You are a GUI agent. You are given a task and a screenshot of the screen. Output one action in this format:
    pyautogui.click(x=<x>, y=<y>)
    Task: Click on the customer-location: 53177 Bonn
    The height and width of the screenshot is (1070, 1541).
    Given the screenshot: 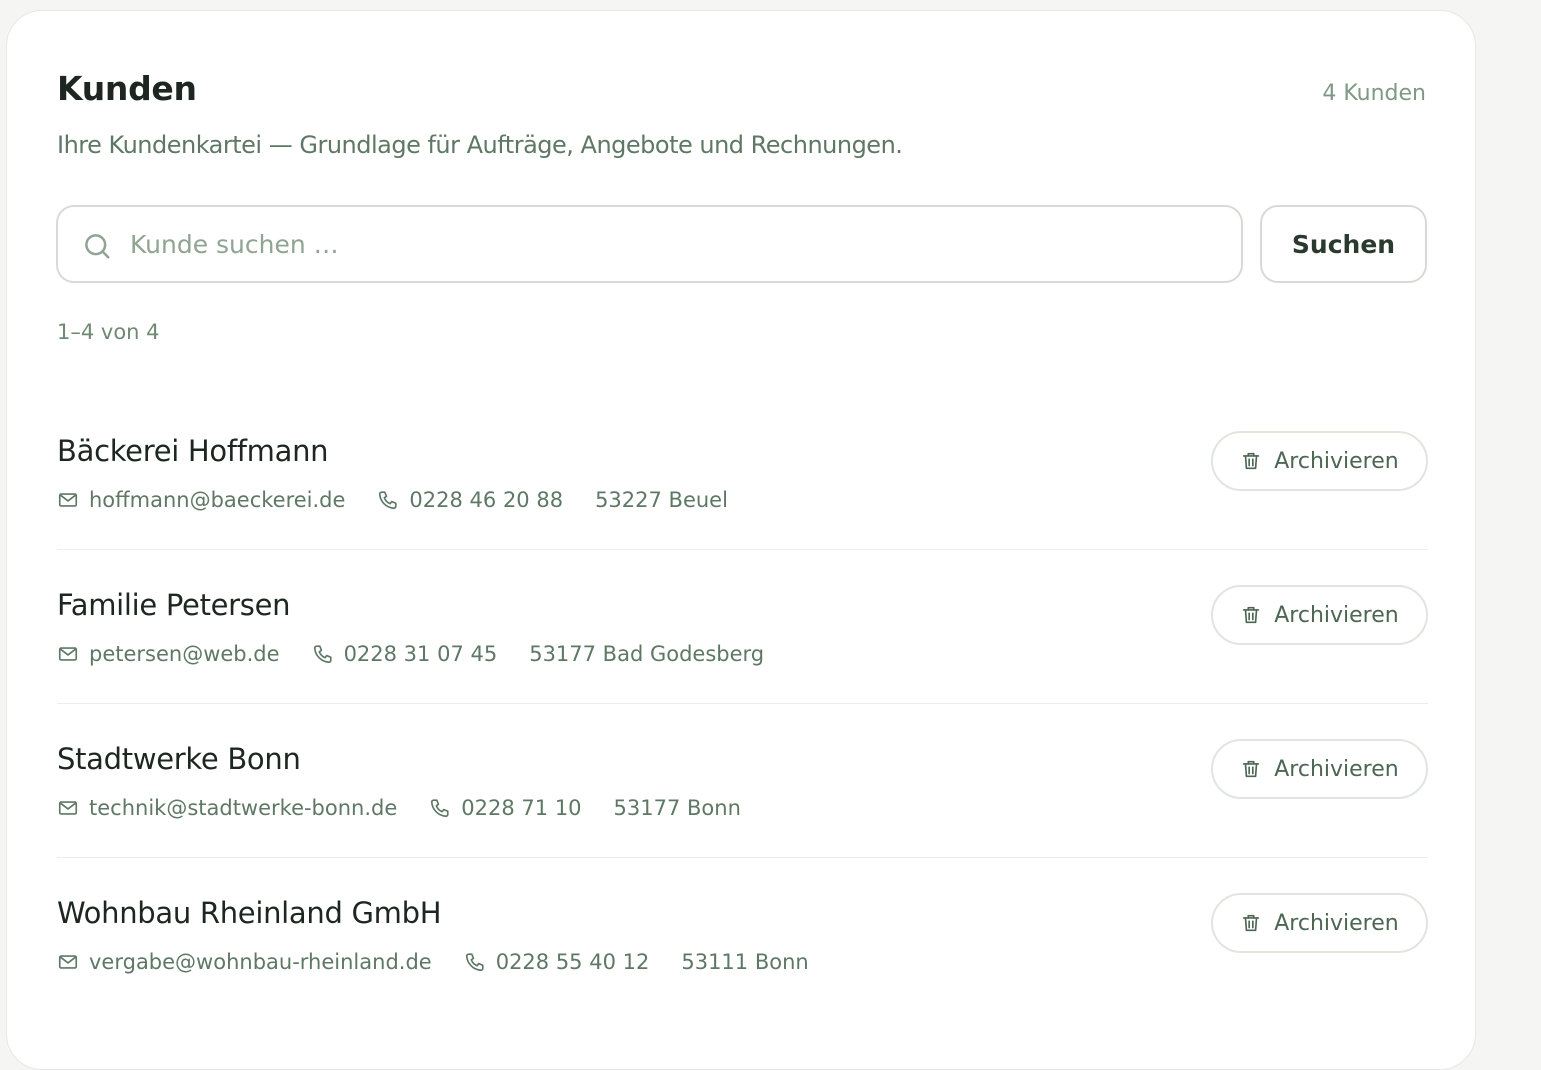 What is the action you would take?
    pyautogui.click(x=677, y=808)
    